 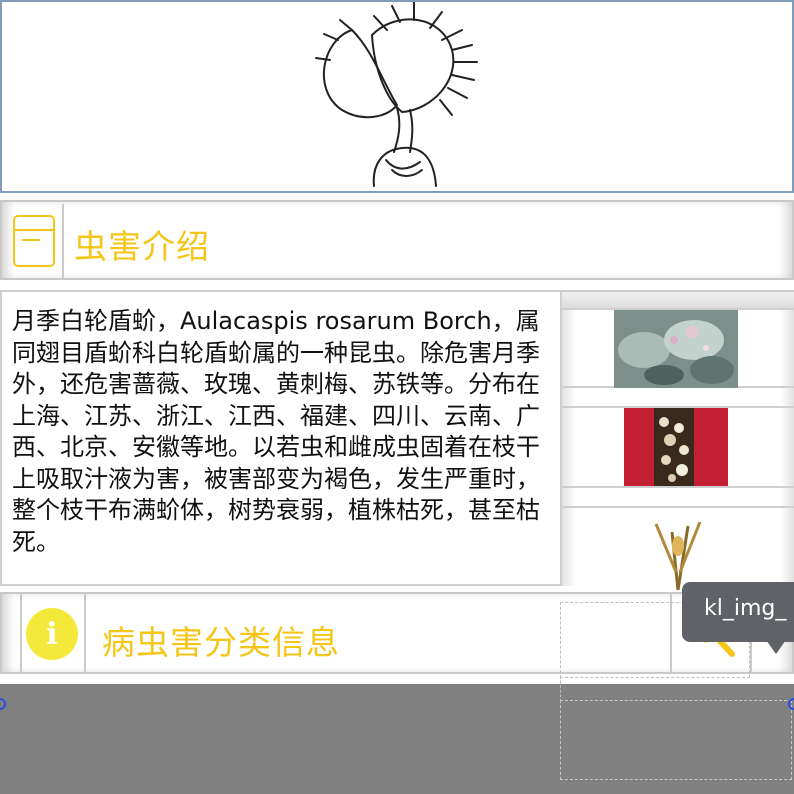 I want to click on category-section-title: 病虫害分类信息, so click(x=221, y=642).